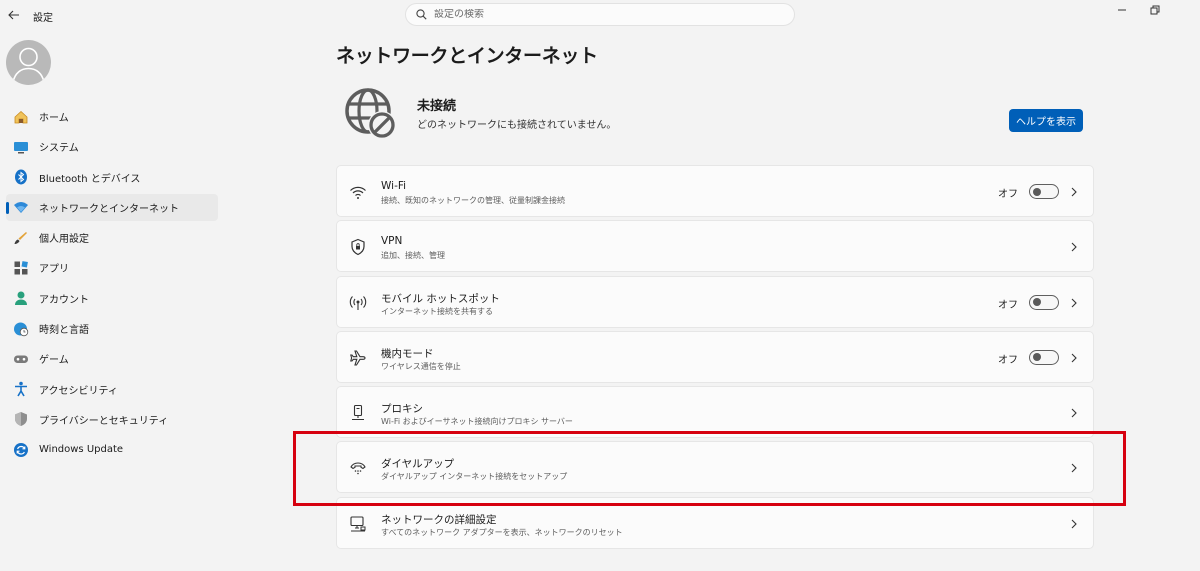  I want to click on mobile-hotspot-toggle, so click(1044, 302).